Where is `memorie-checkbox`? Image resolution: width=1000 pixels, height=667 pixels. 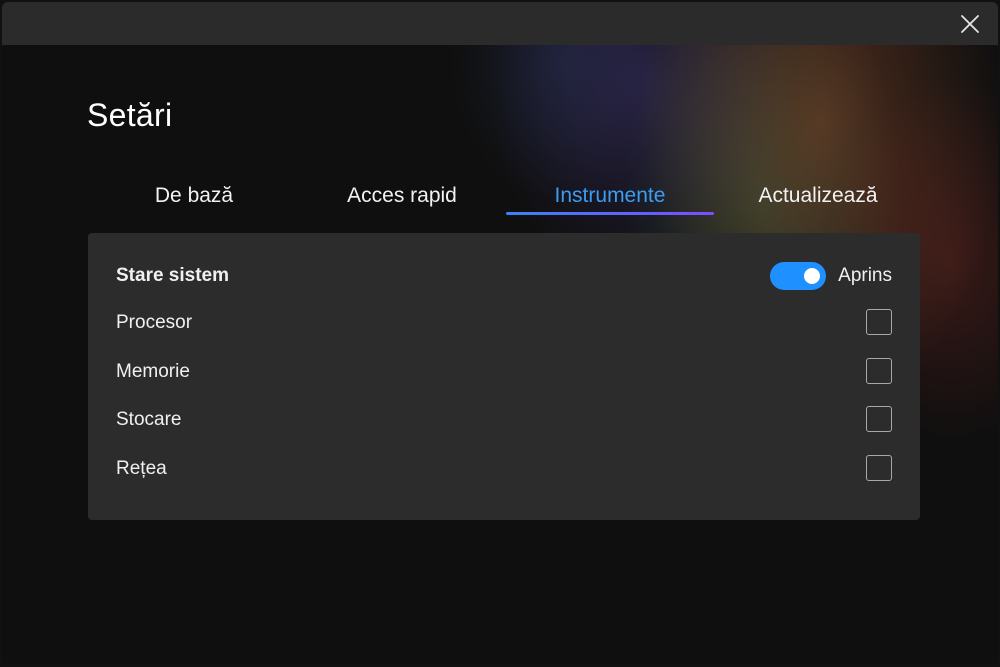
memorie-checkbox is located at coordinates (879, 371).